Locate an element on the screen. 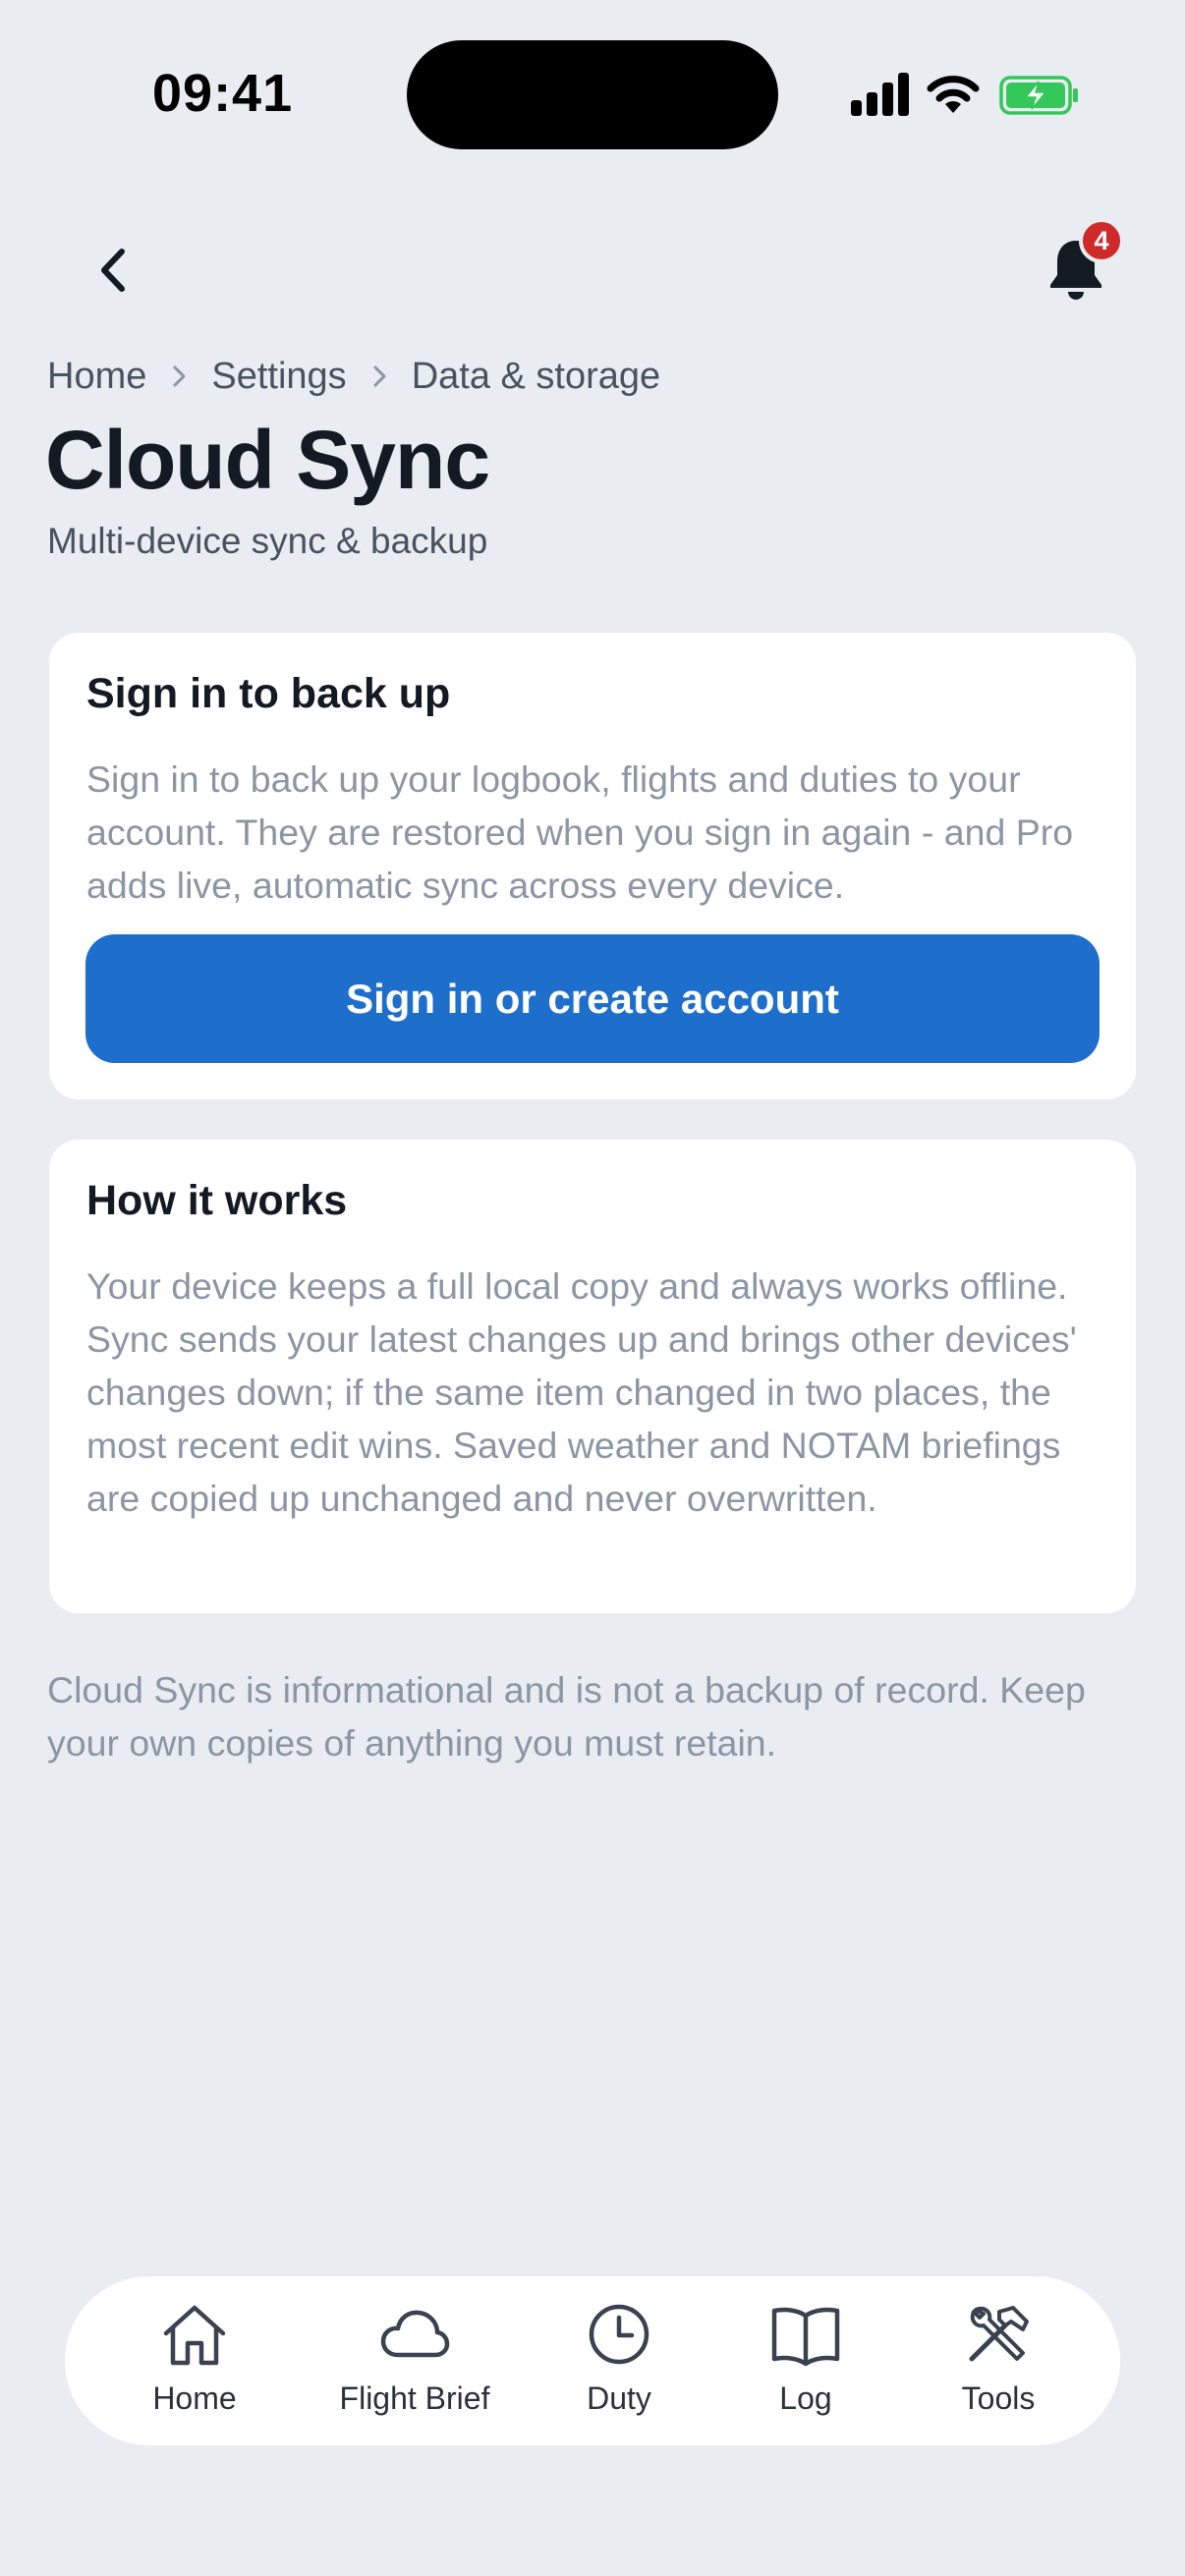  battery-charging-icon is located at coordinates (1038, 95).